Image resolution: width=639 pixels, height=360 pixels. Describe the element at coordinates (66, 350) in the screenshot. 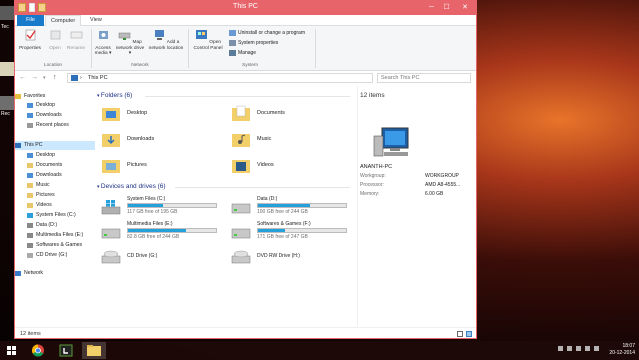

I see `app-taskbar-icon` at that location.